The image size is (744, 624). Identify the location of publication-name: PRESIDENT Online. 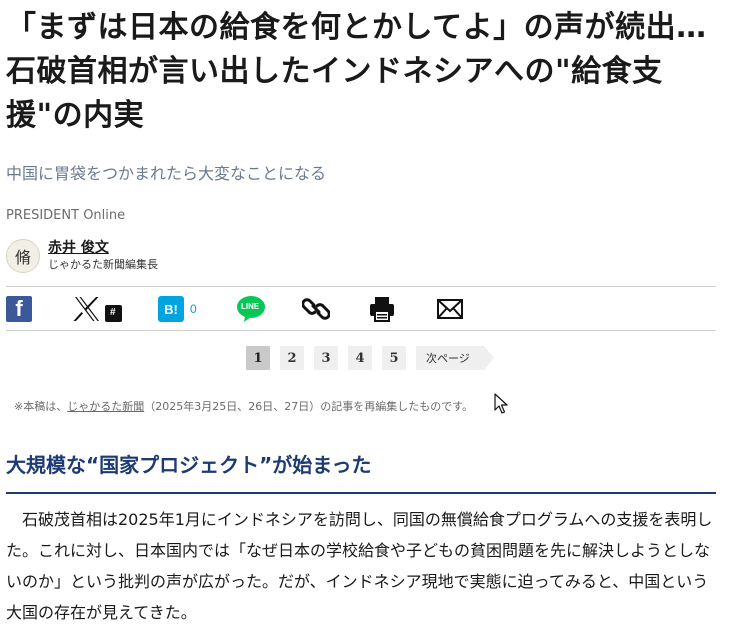
(66, 215).